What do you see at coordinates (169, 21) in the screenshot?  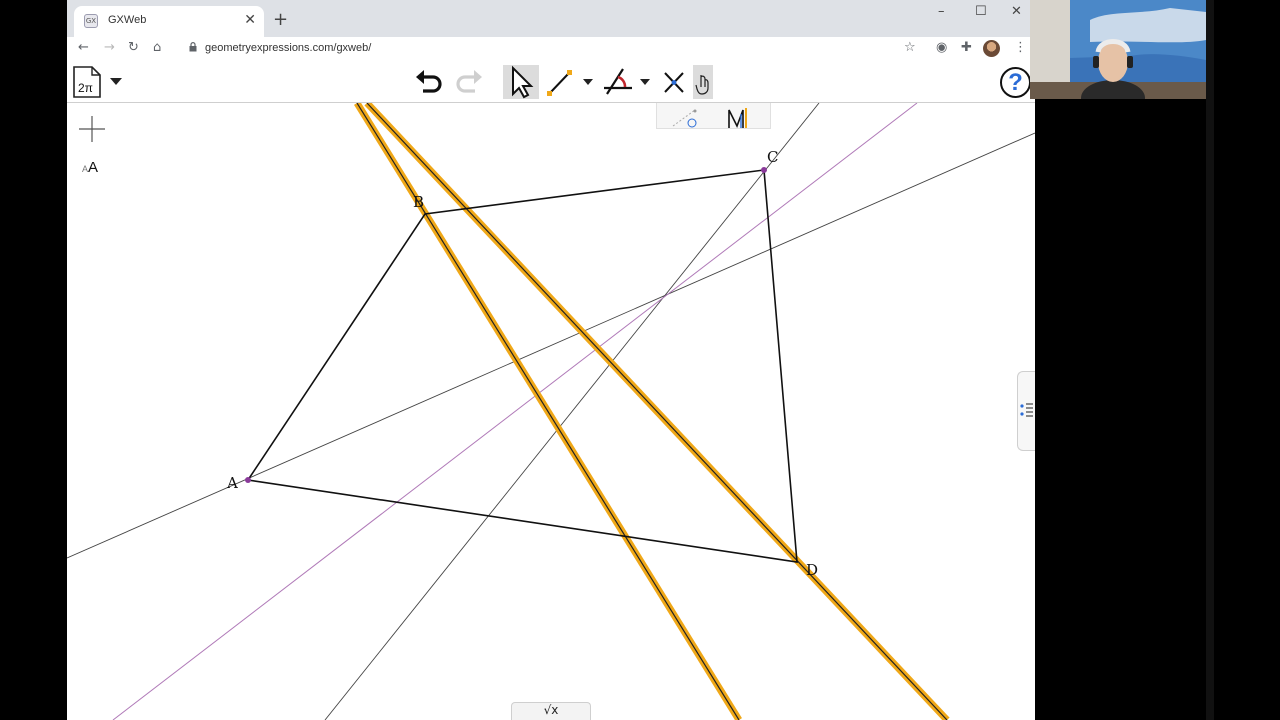 I see `tab-gxweb: GX GXWeb ✕` at bounding box center [169, 21].